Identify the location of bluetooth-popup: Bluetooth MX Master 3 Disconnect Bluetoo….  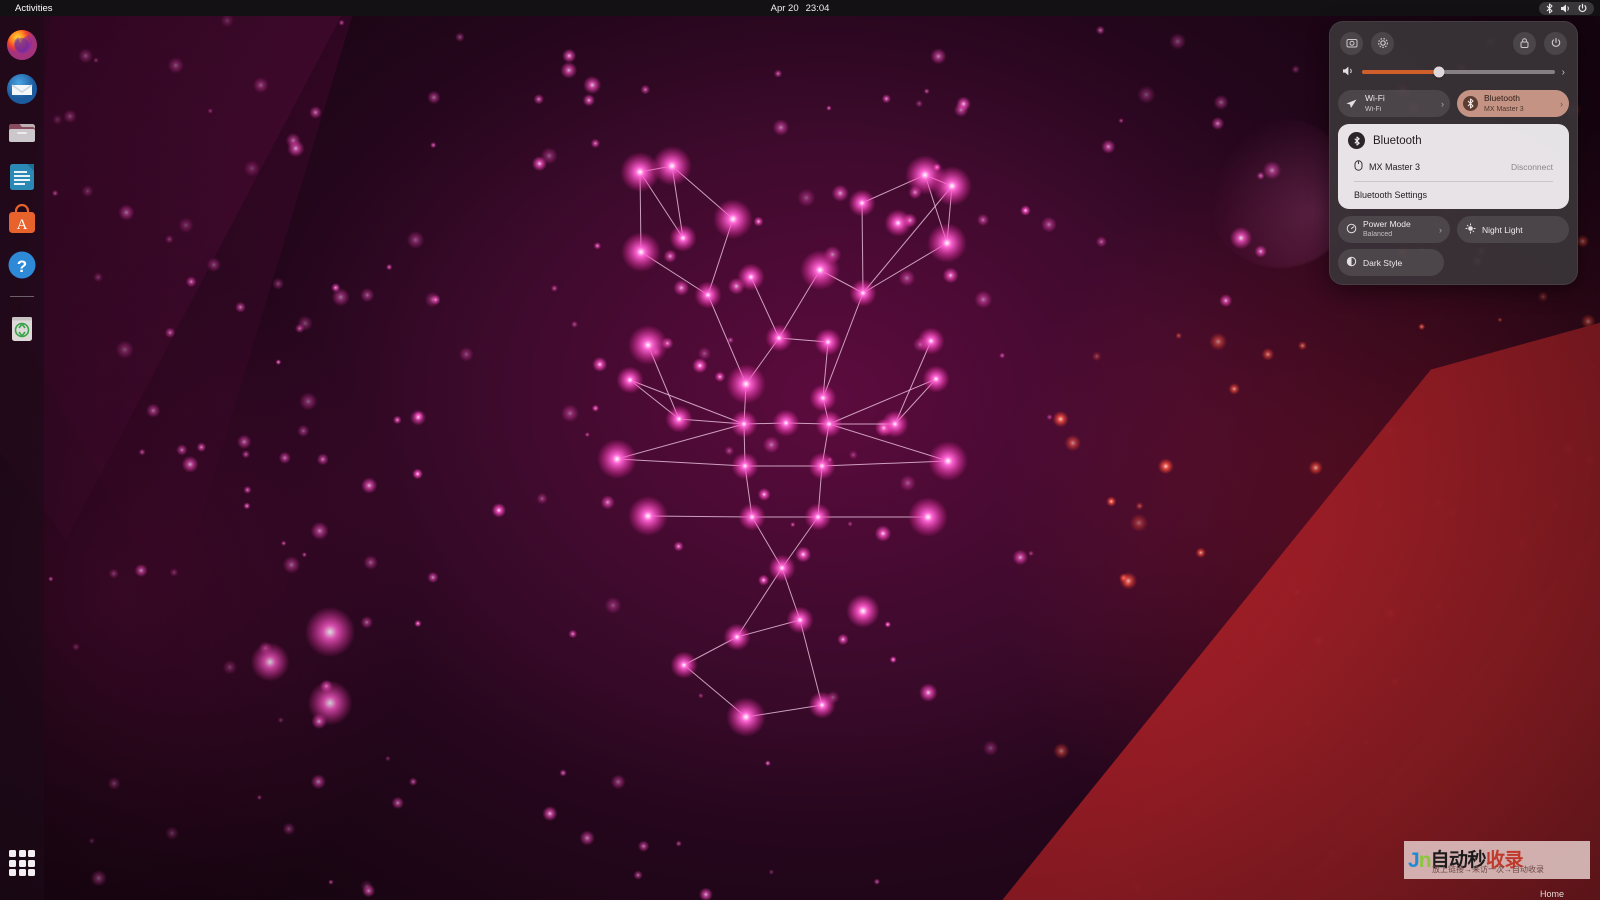
(1453, 166).